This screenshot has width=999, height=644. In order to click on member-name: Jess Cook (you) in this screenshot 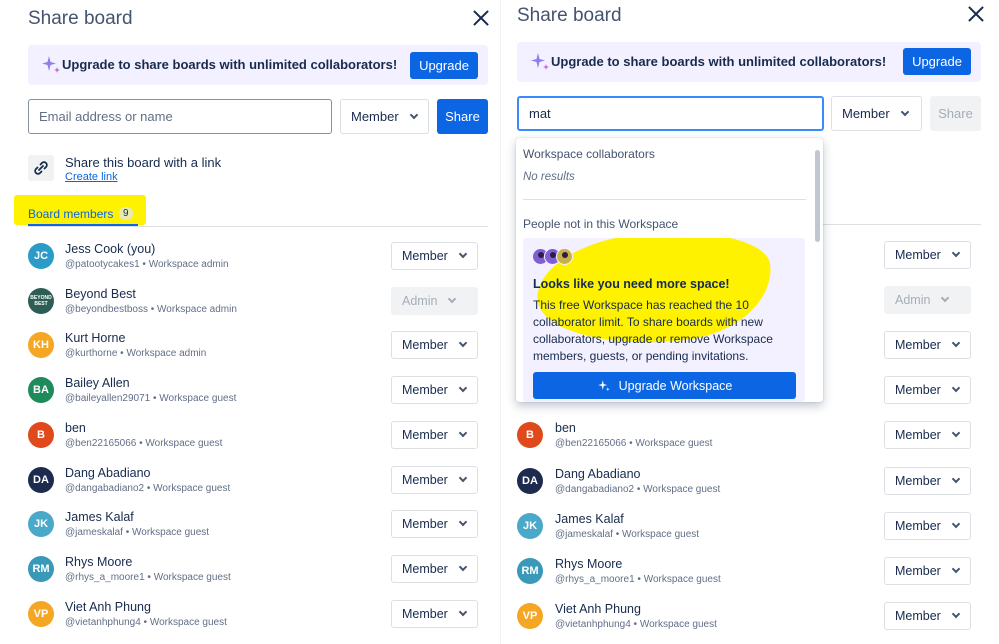, I will do `click(110, 249)`.